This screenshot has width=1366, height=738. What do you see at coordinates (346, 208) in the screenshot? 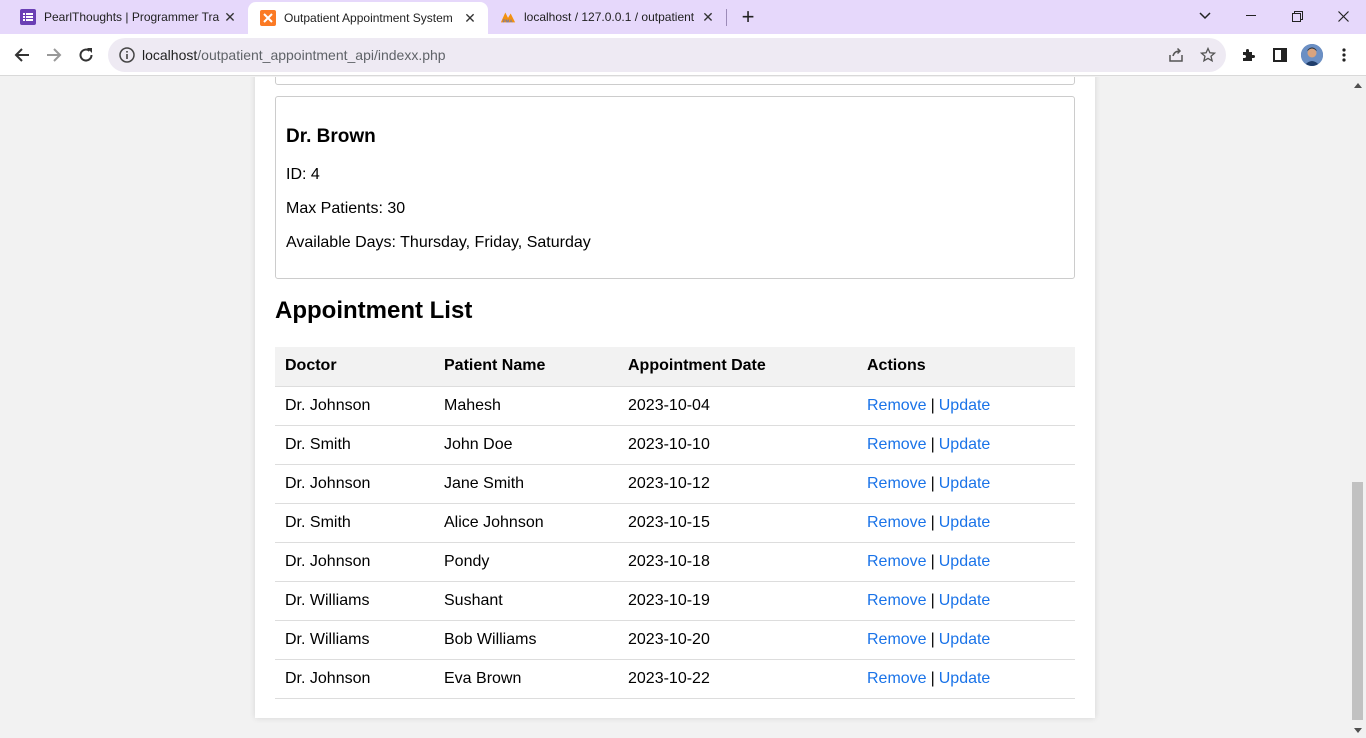
I see `doctor-max-patients: Max Patients: 30` at bounding box center [346, 208].